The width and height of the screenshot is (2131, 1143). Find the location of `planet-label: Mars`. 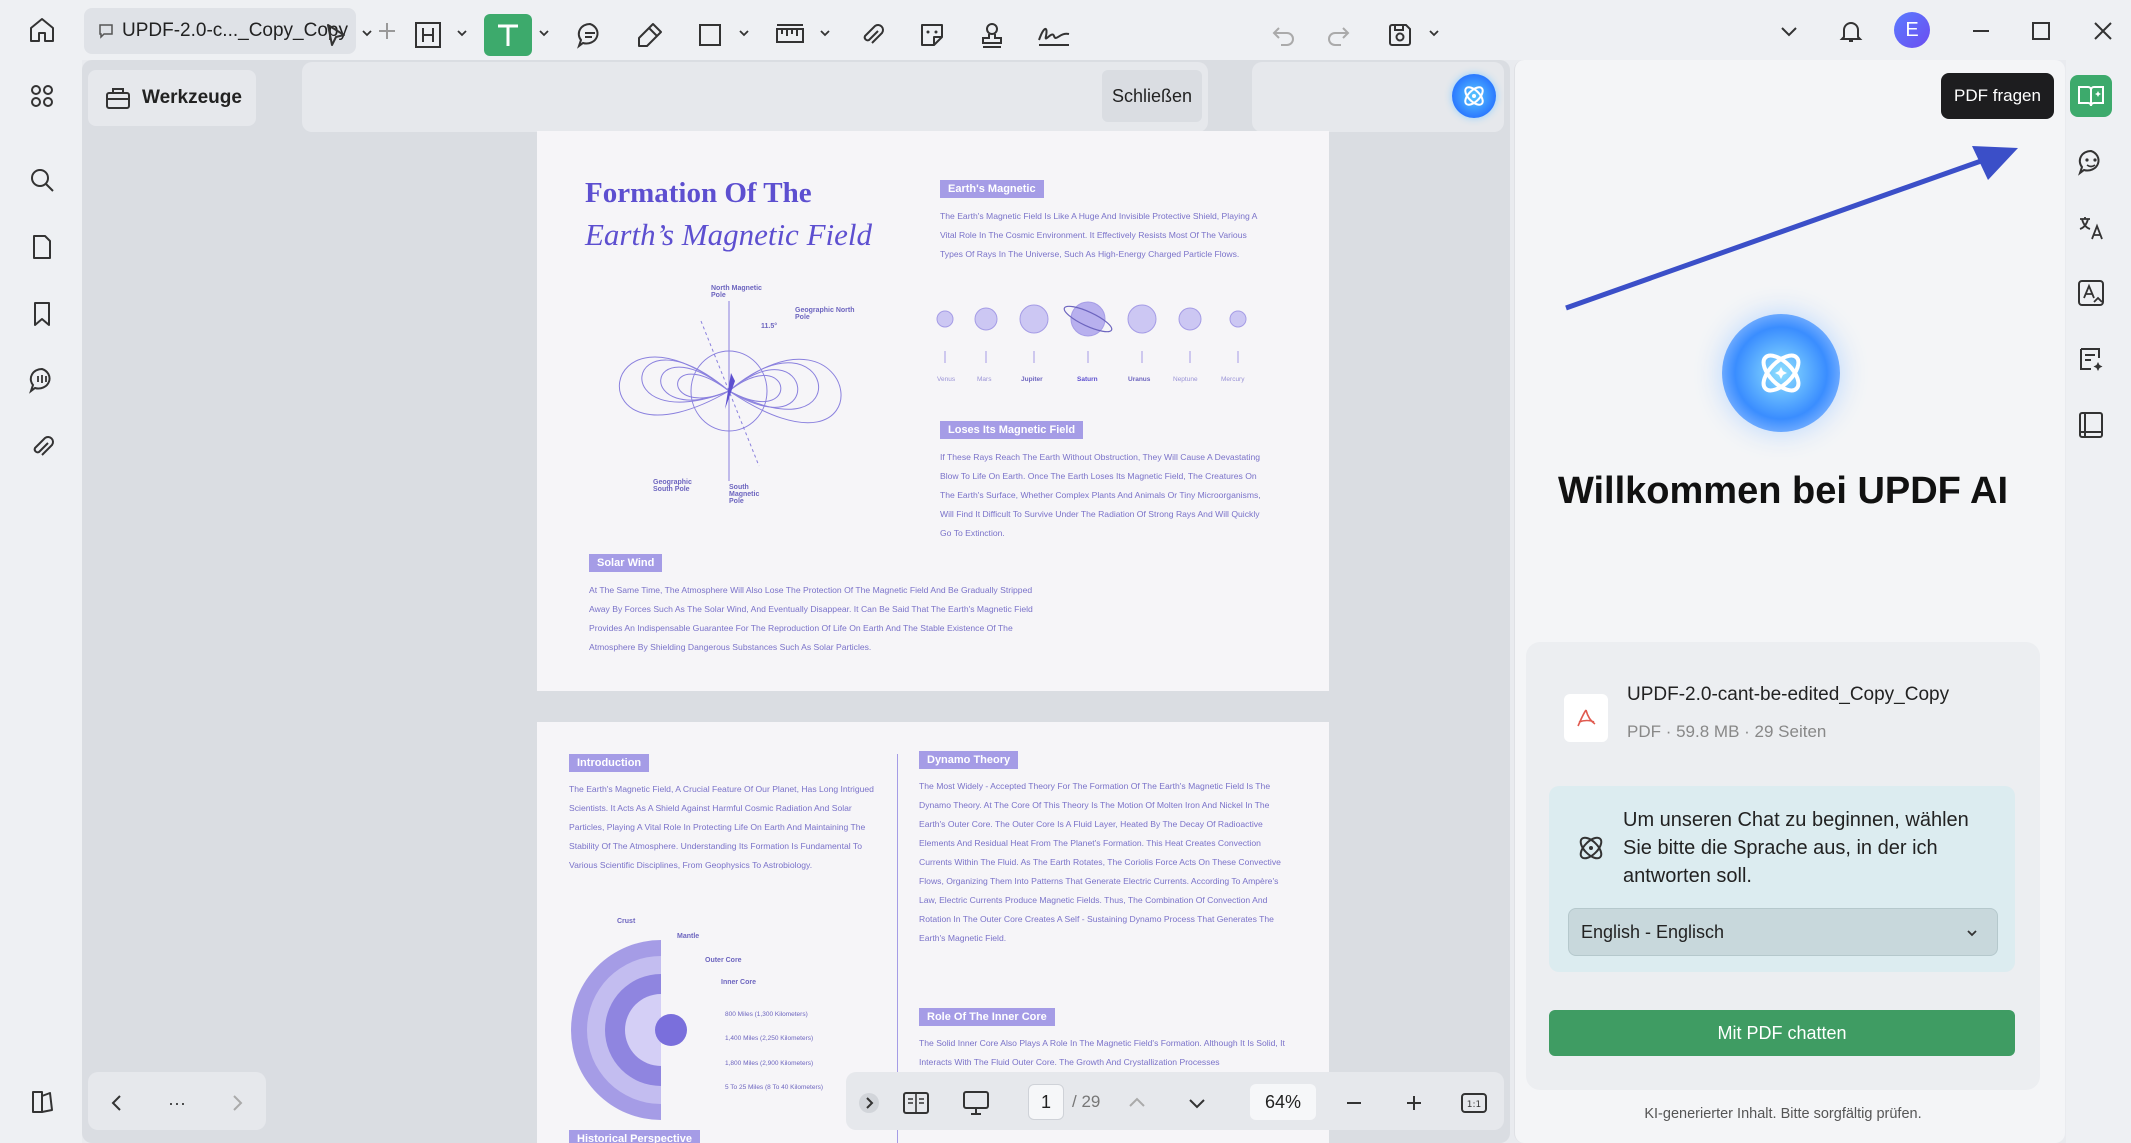

planet-label: Mars is located at coordinates (984, 379).